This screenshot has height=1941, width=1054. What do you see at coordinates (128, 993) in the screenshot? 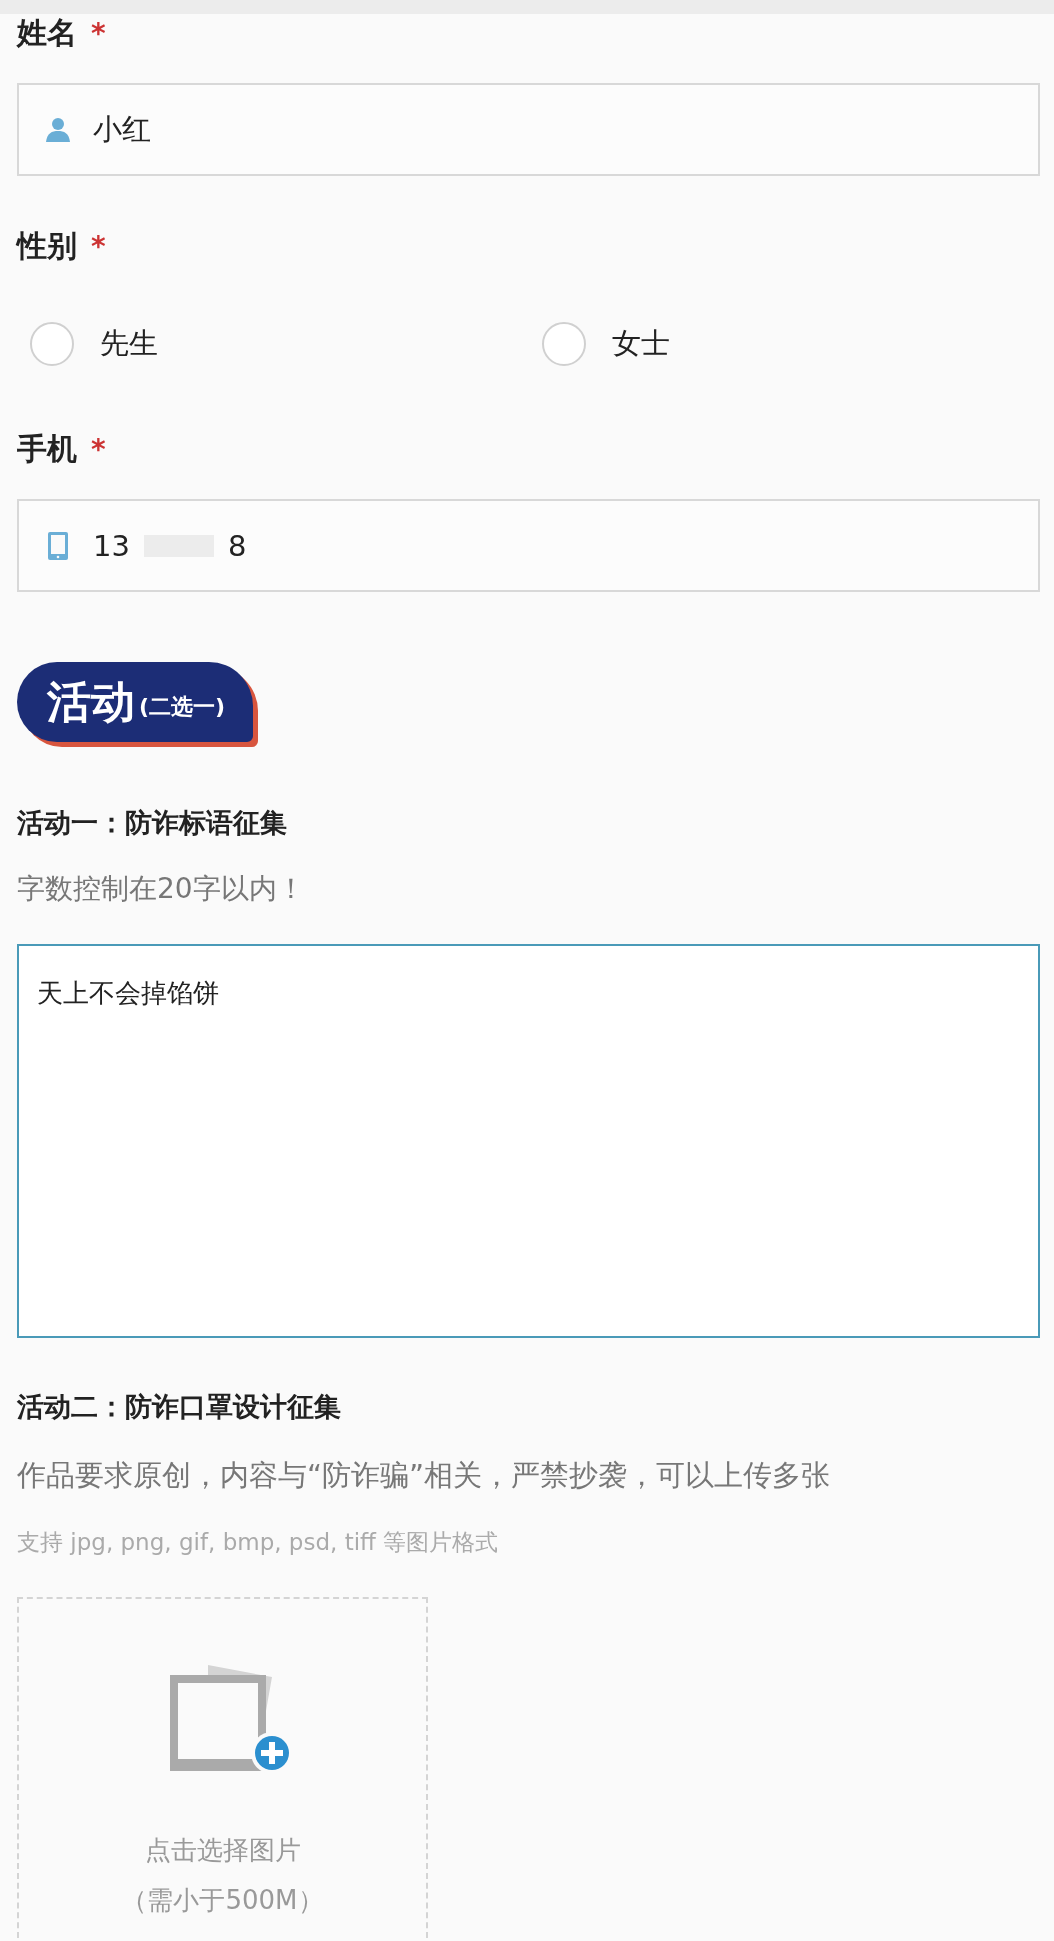
I see `answer-text: 天上不会掉馅饼` at bounding box center [128, 993].